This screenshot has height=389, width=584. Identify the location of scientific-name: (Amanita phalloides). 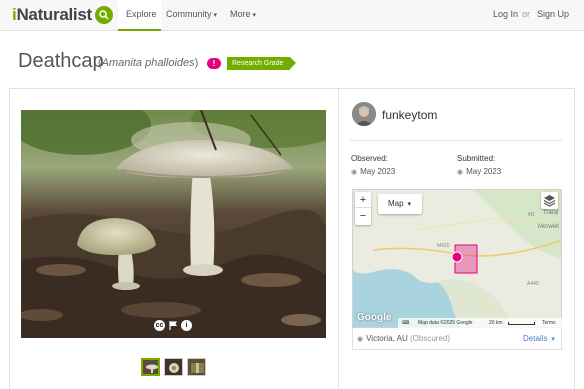
(148, 63).